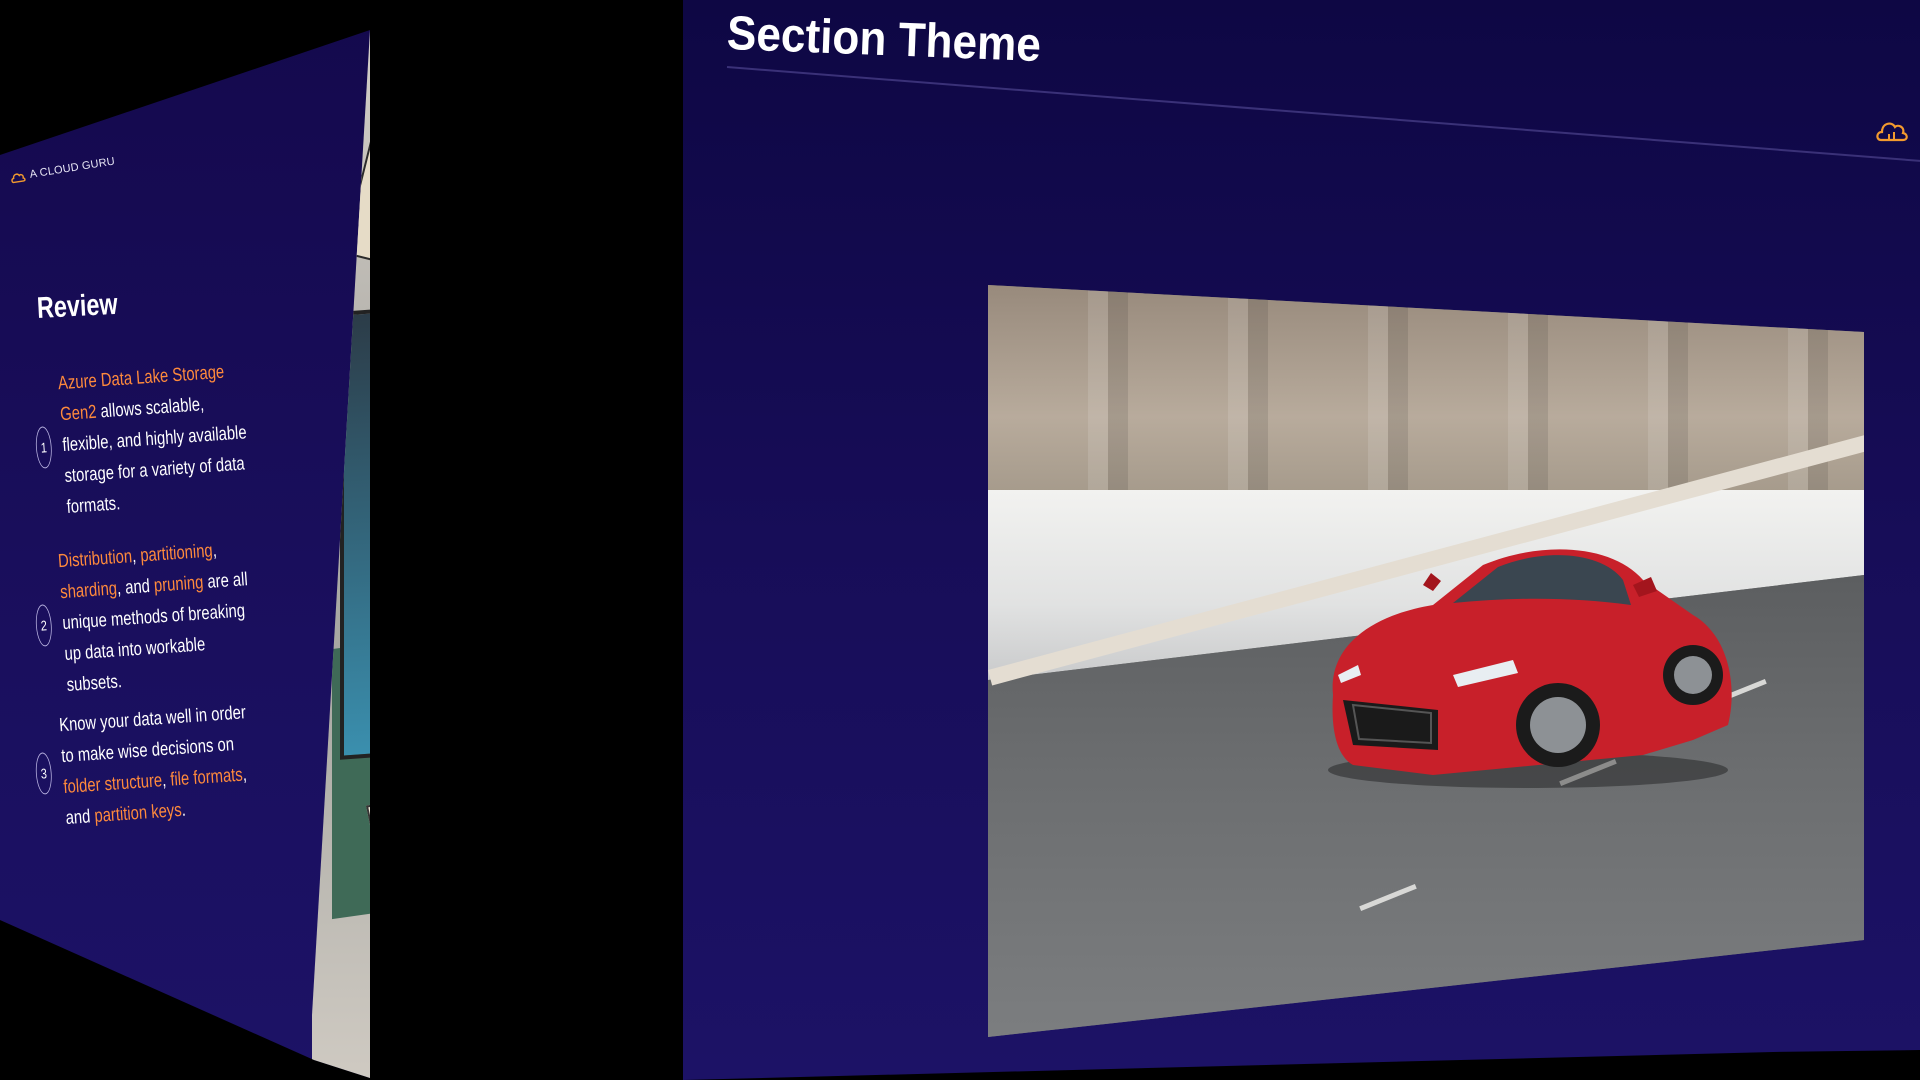 Image resolution: width=1920 pixels, height=1080 pixels. What do you see at coordinates (112, 784) in the screenshot?
I see `highlight-term: folder structure` at bounding box center [112, 784].